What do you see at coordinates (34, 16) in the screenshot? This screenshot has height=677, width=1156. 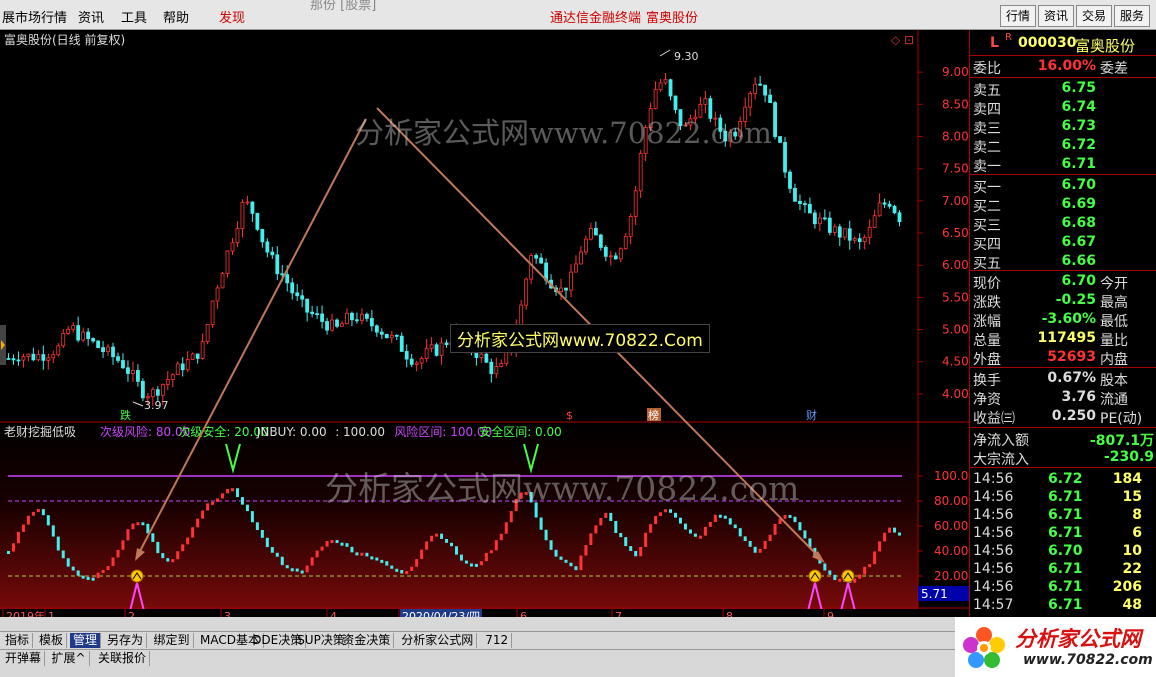 I see `menu-market: 展市场行情` at bounding box center [34, 16].